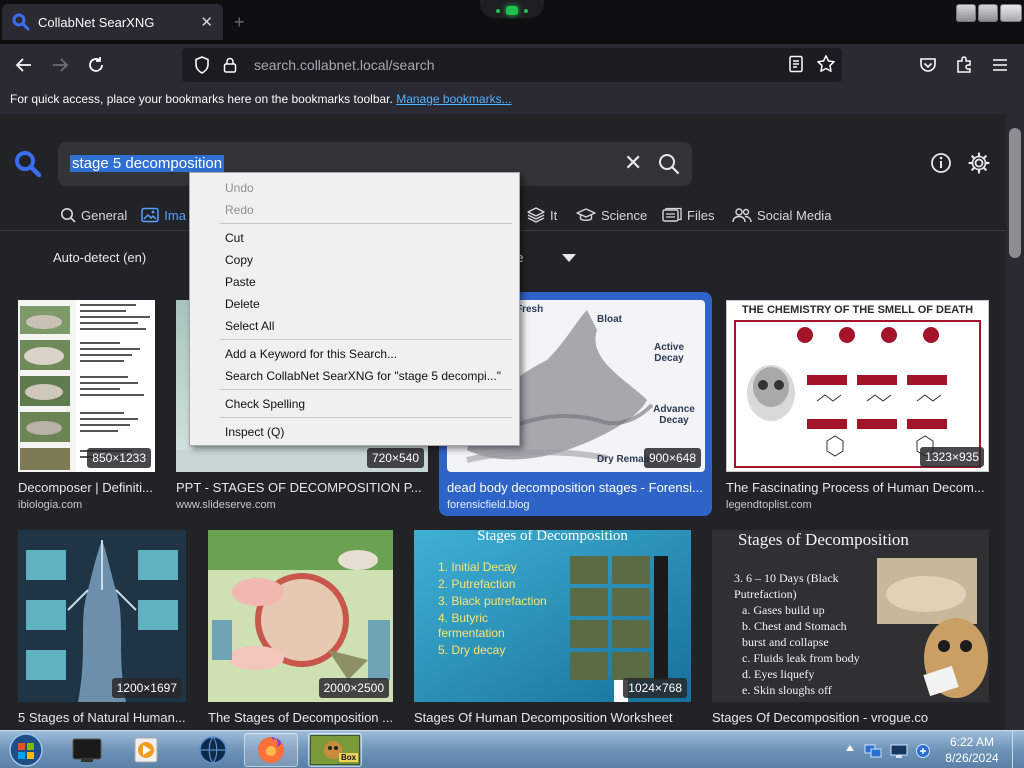  What do you see at coordinates (213, 750) in the screenshot?
I see `taskbar-network` at bounding box center [213, 750].